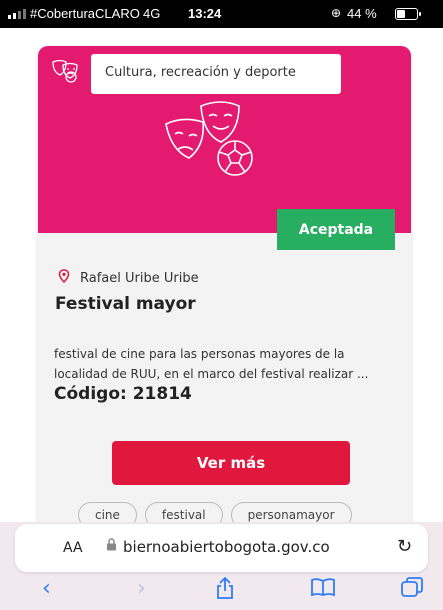 The image size is (443, 610). Describe the element at coordinates (226, 547) in the screenshot. I see `url-text: biernoabiertobogota.gov.co` at that location.